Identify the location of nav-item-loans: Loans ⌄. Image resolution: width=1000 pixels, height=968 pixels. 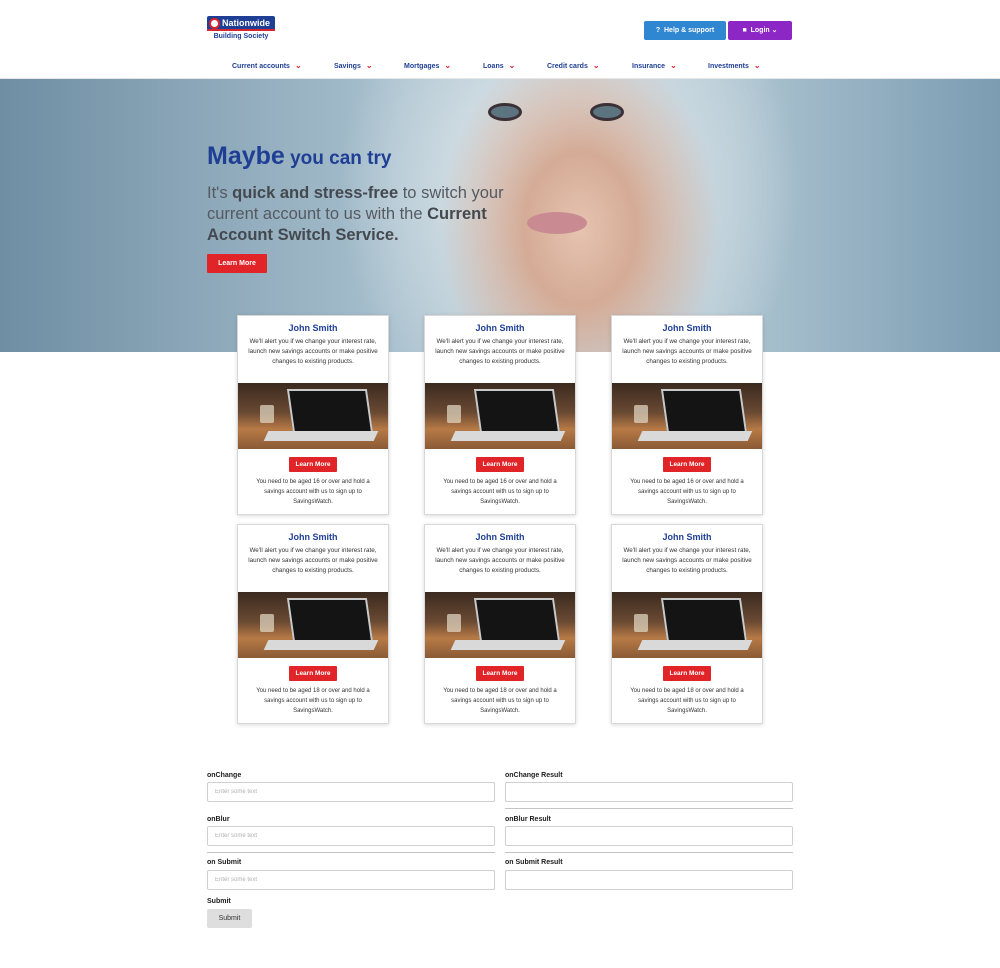
(499, 66).